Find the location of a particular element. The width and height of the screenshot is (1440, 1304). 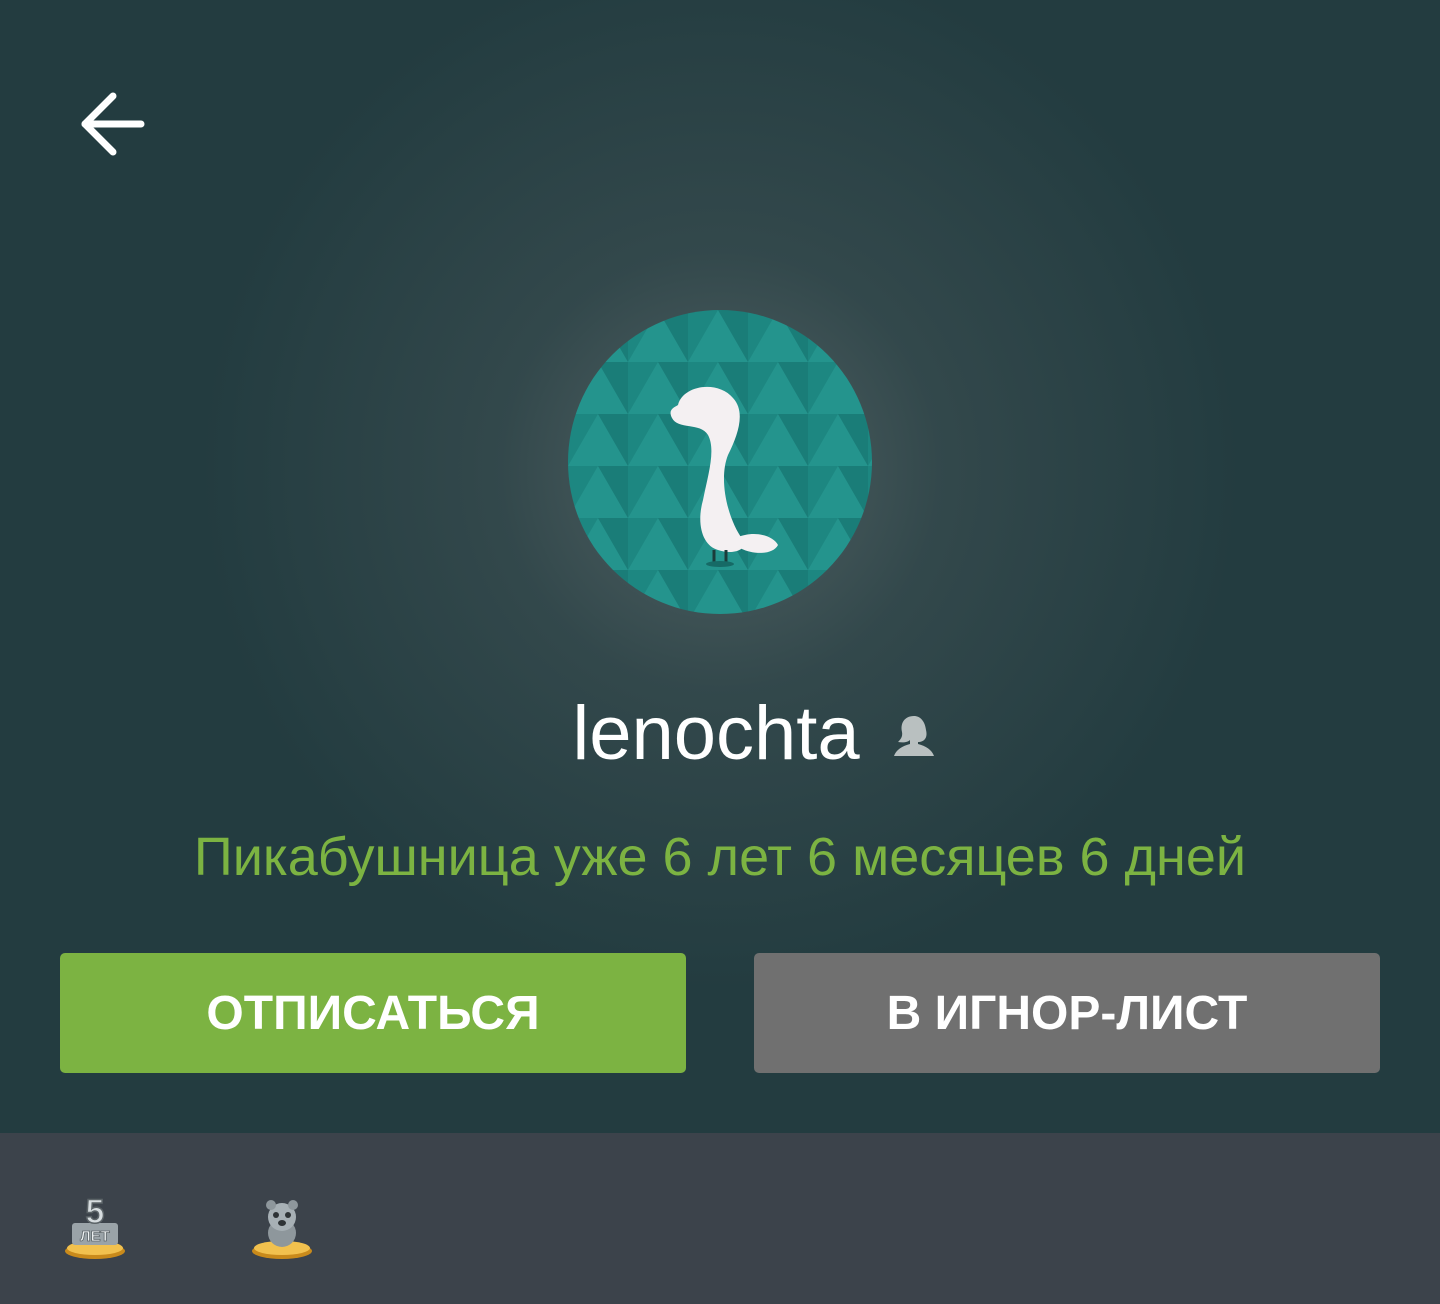

unsubscribe-button: ОТПИСАТЬСЯ is located at coordinates (373, 1013).